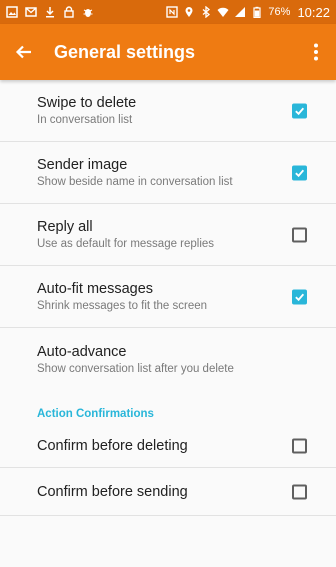 Image resolution: width=336 pixels, height=567 pixels. I want to click on status-icons-left, so click(50, 12).